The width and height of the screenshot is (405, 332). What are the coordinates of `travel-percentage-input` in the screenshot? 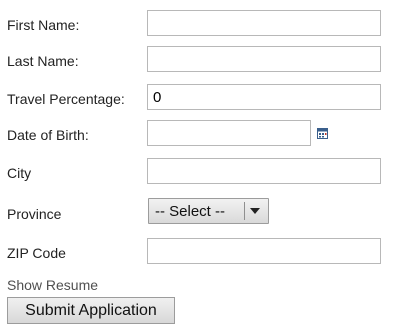 It's located at (264, 97).